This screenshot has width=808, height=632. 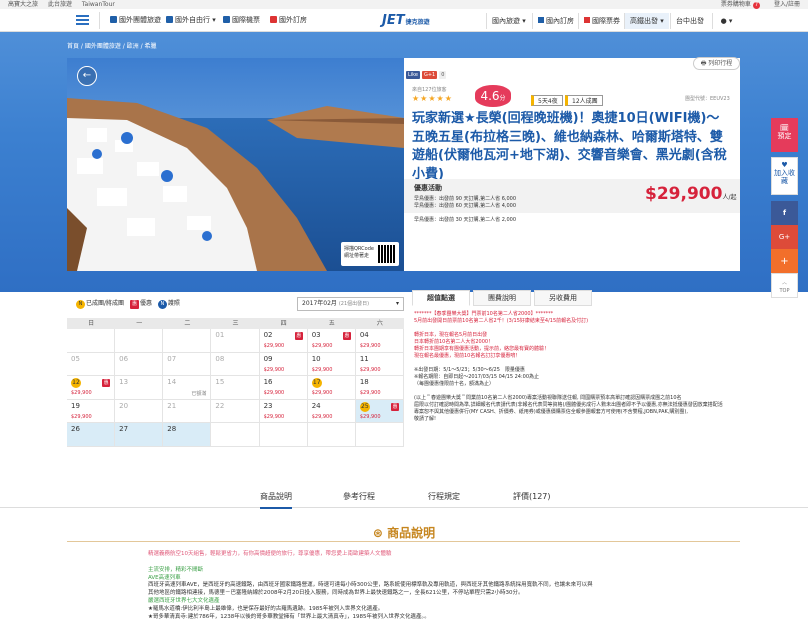 What do you see at coordinates (379, 411) in the screenshot?
I see `calendar-day: 25 惠 $29,900` at bounding box center [379, 411].